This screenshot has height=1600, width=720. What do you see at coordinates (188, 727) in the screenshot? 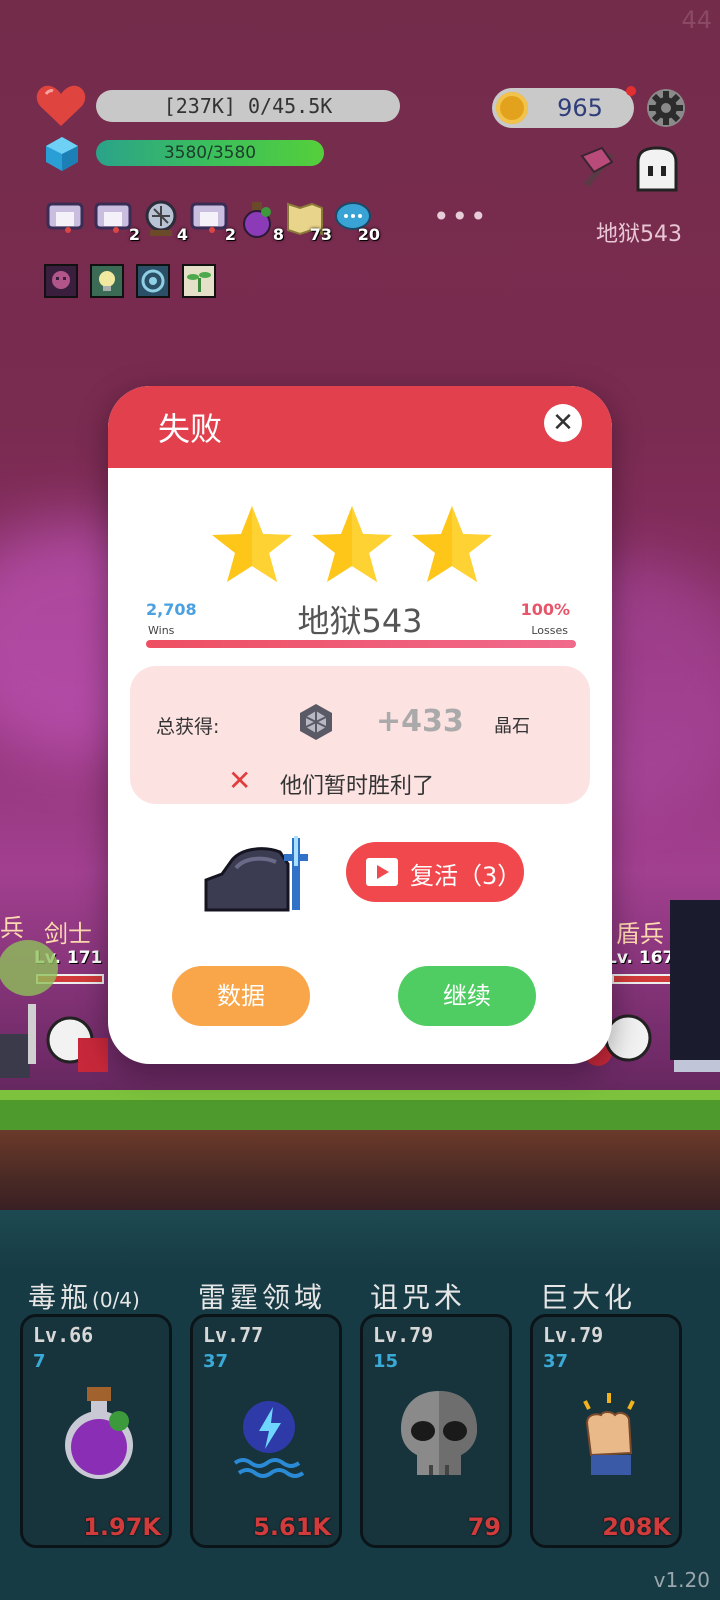
I see `reward-label: 总获得:` at bounding box center [188, 727].